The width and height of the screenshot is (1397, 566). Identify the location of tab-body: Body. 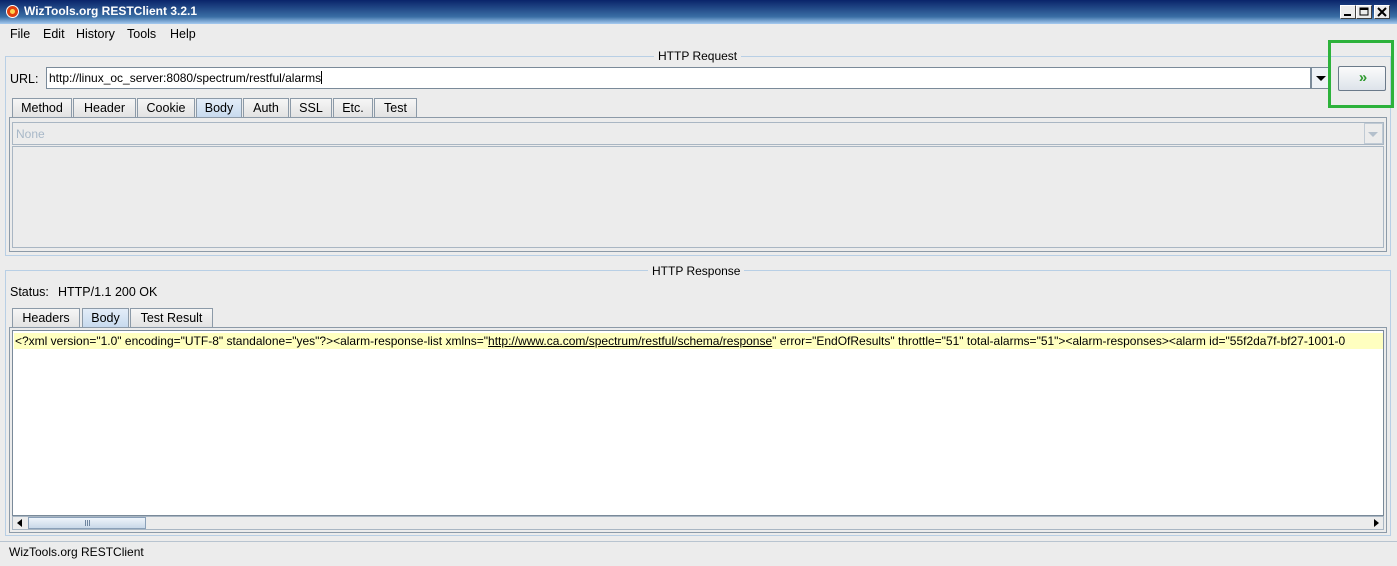
(219, 107).